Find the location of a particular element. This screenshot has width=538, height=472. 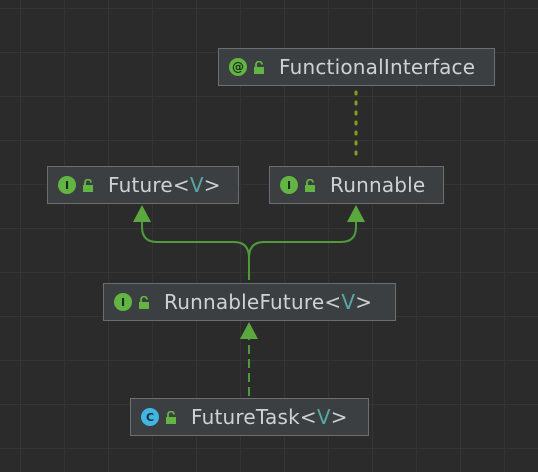

node-label: Runnable is located at coordinates (378, 185).